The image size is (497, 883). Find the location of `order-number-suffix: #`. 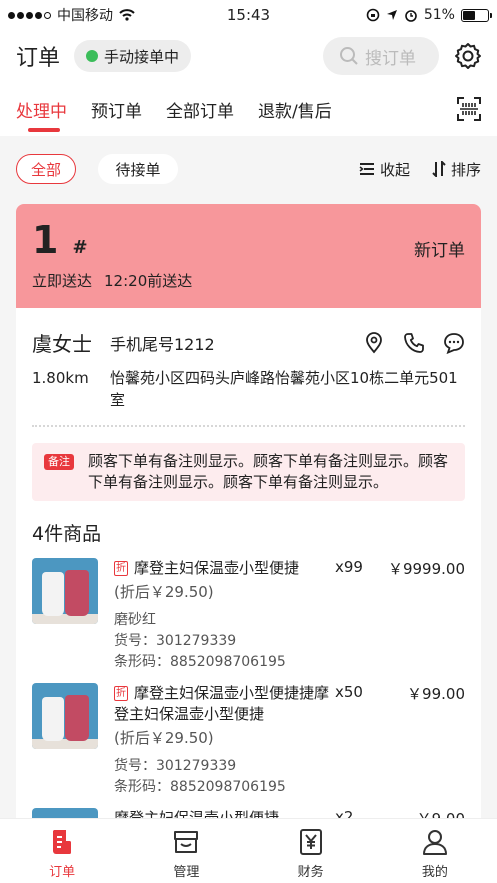

order-number-suffix: # is located at coordinates (80, 247).